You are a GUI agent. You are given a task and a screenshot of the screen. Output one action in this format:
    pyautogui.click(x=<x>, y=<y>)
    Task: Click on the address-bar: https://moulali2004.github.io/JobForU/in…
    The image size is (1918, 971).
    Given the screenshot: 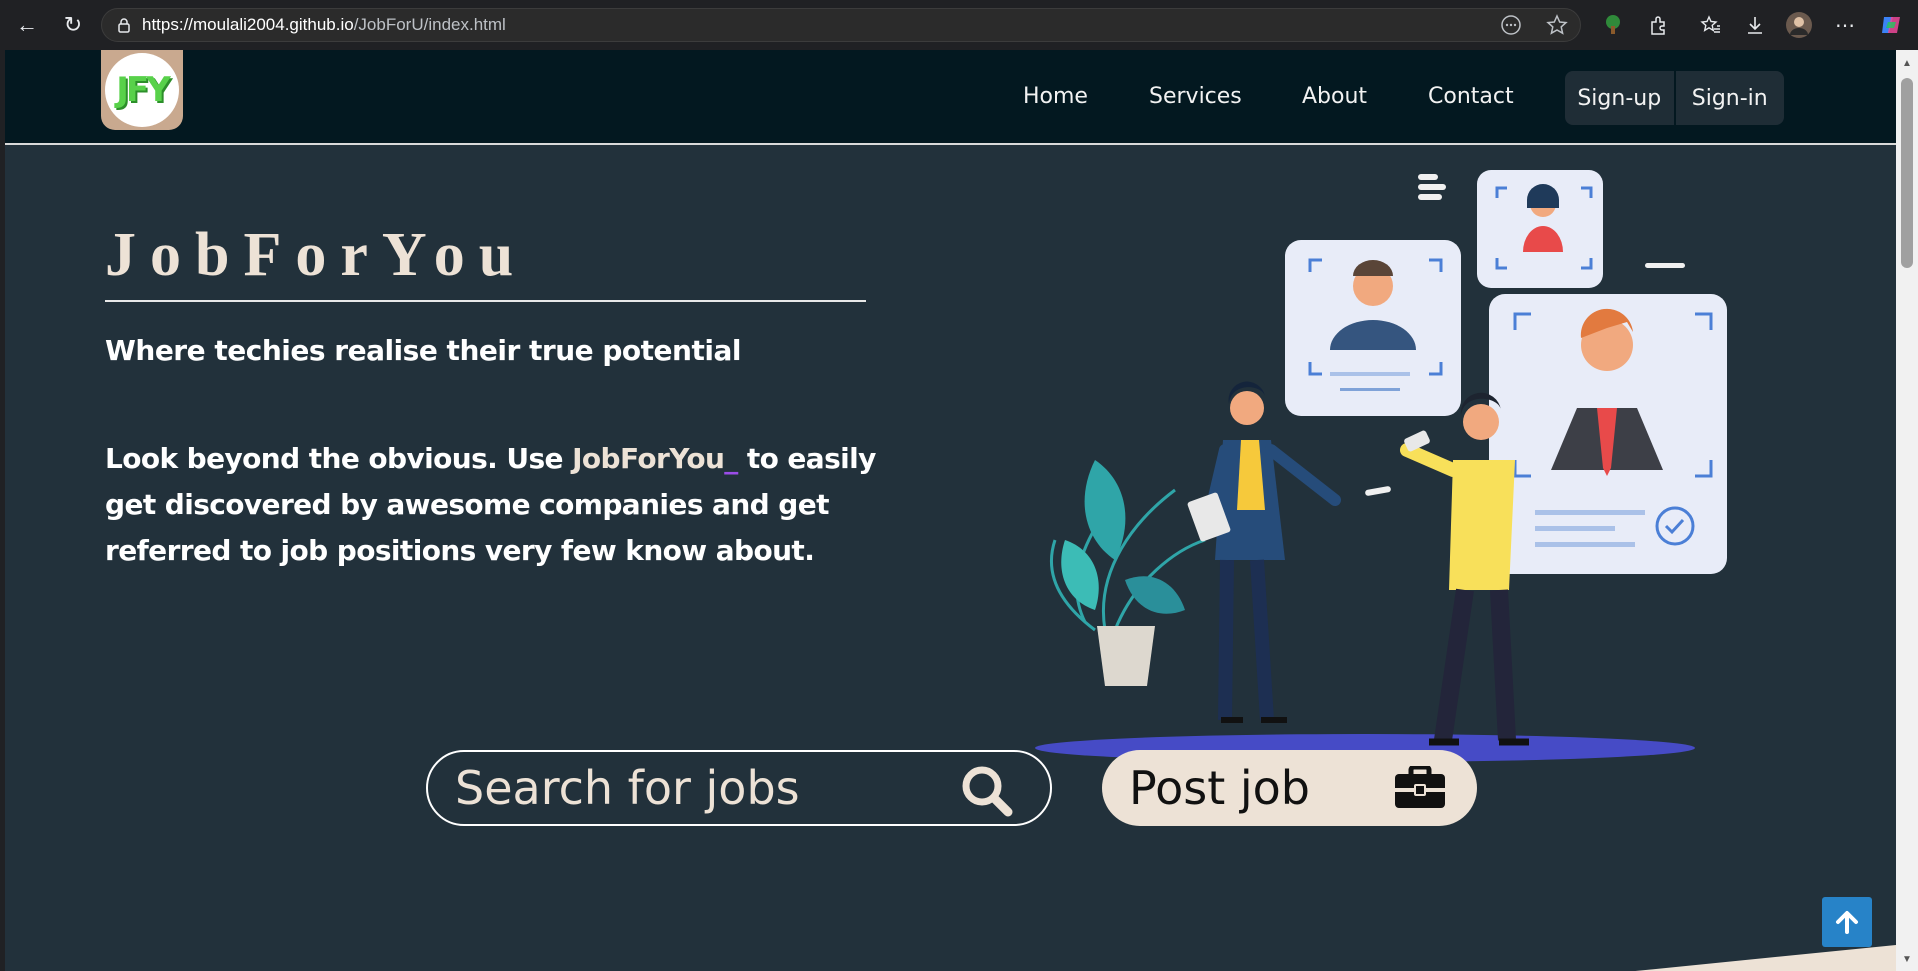 What is the action you would take?
    pyautogui.click(x=841, y=25)
    